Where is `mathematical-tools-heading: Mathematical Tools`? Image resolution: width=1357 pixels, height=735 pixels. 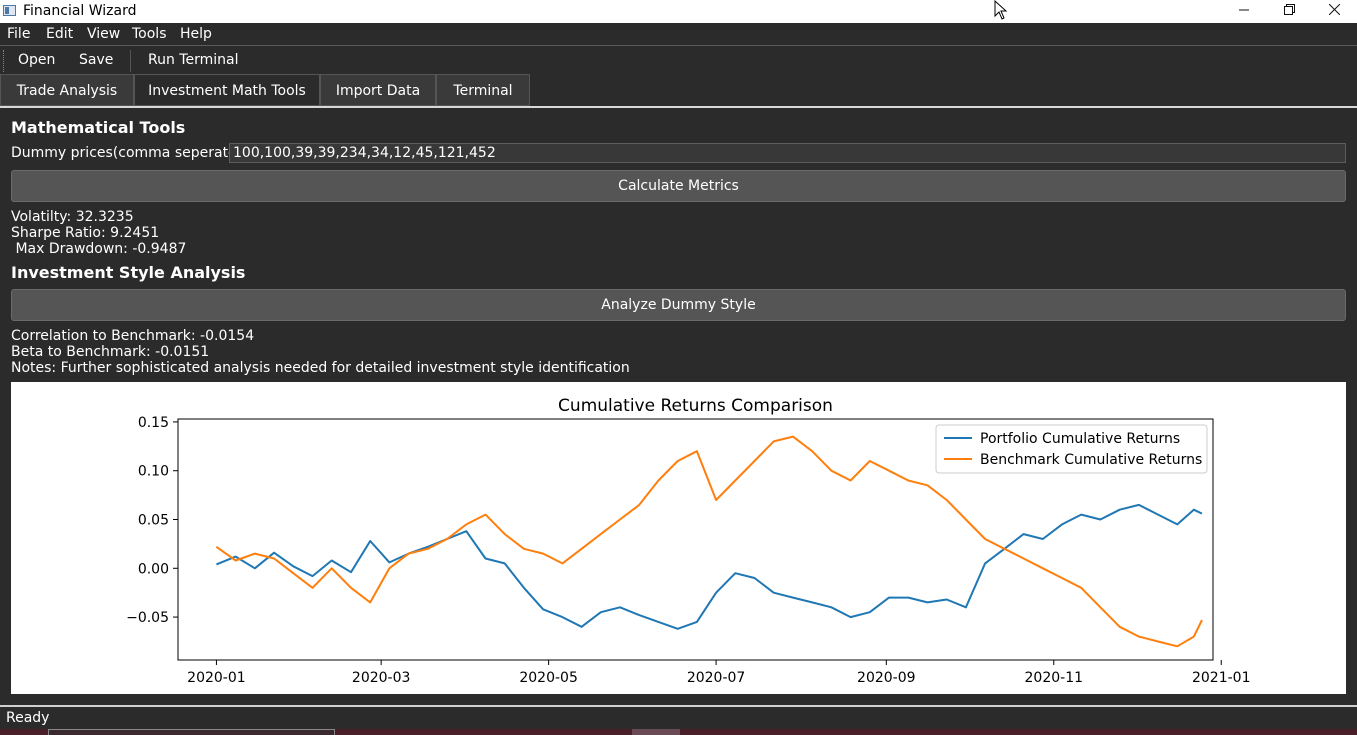
mathematical-tools-heading: Mathematical Tools is located at coordinates (98, 127).